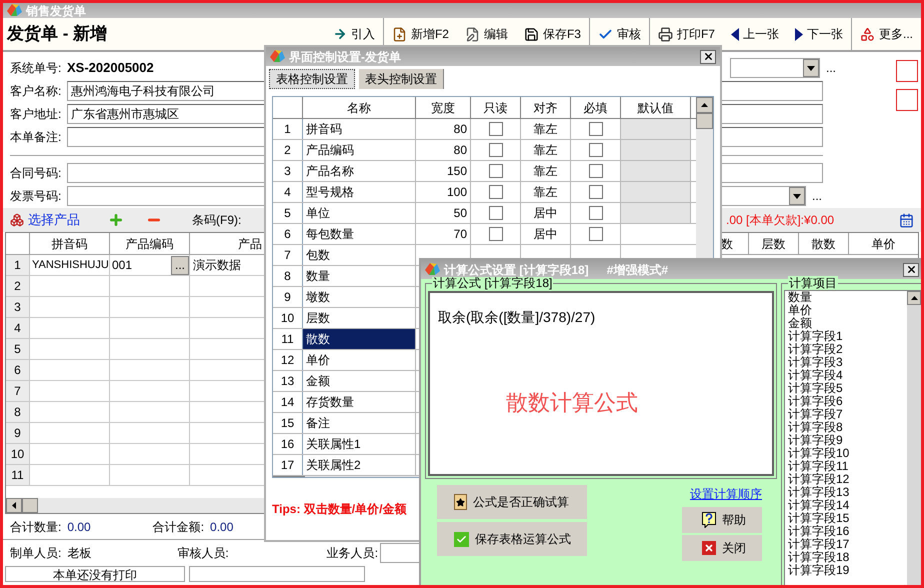 The height and width of the screenshot is (588, 924). Describe the element at coordinates (359, 339) in the screenshot. I see `table-cell: 散数` at that location.